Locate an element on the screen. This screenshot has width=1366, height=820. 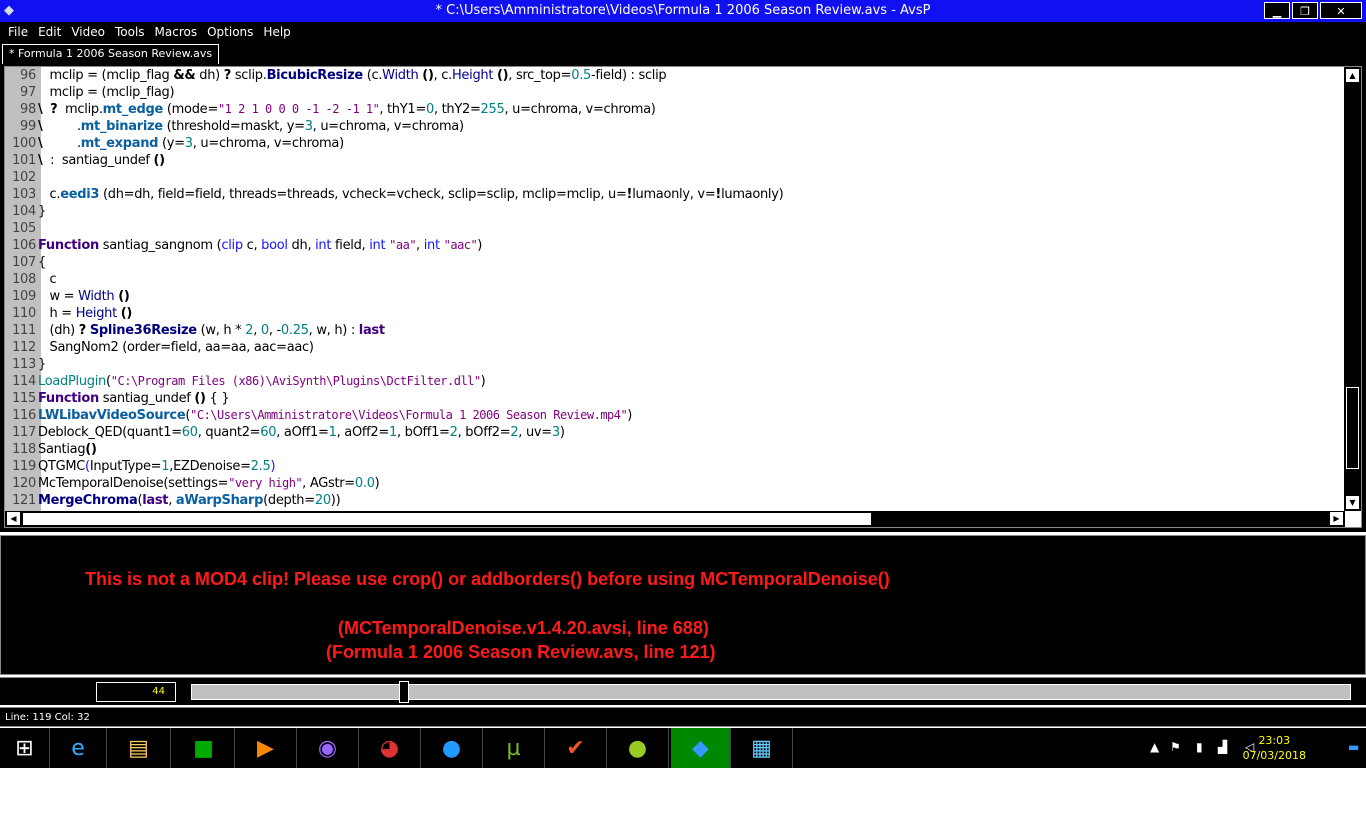
cloud-app-icon: ● is located at coordinates (638, 748).